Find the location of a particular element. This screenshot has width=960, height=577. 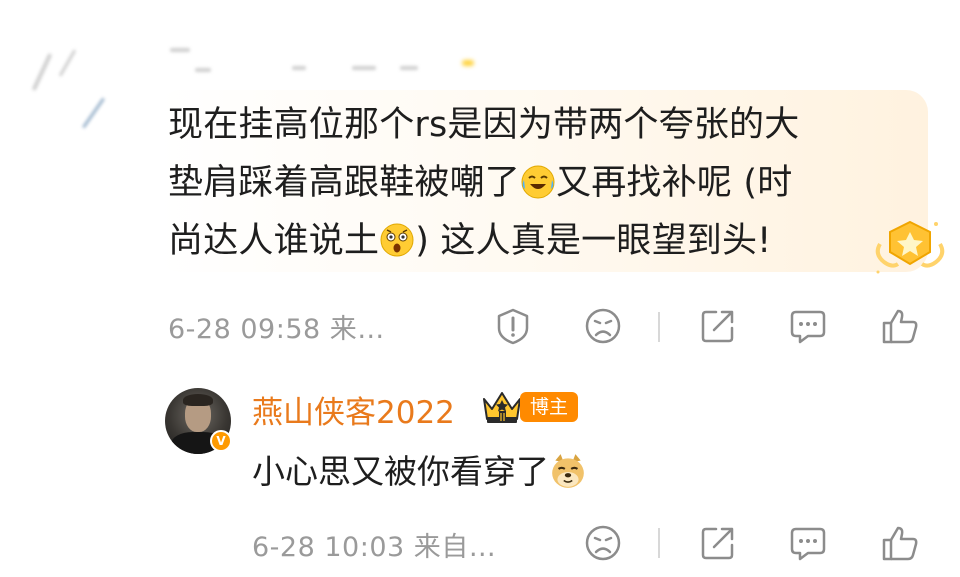

comment-line-3-a: 尚达人谁说土 is located at coordinates (274, 241).